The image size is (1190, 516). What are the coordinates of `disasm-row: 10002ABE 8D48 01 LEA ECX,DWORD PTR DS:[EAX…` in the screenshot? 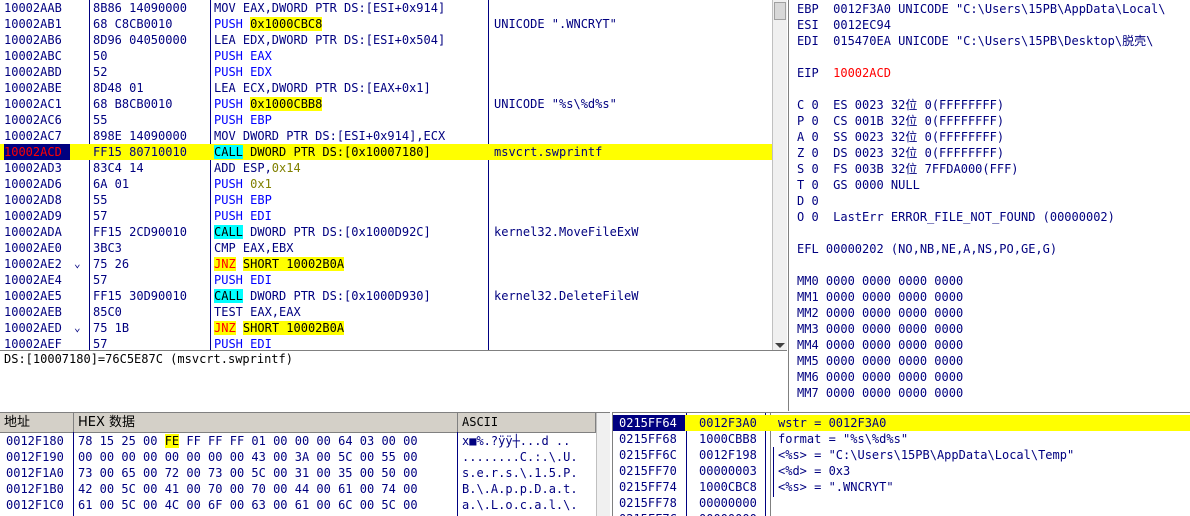 It's located at (386, 88).